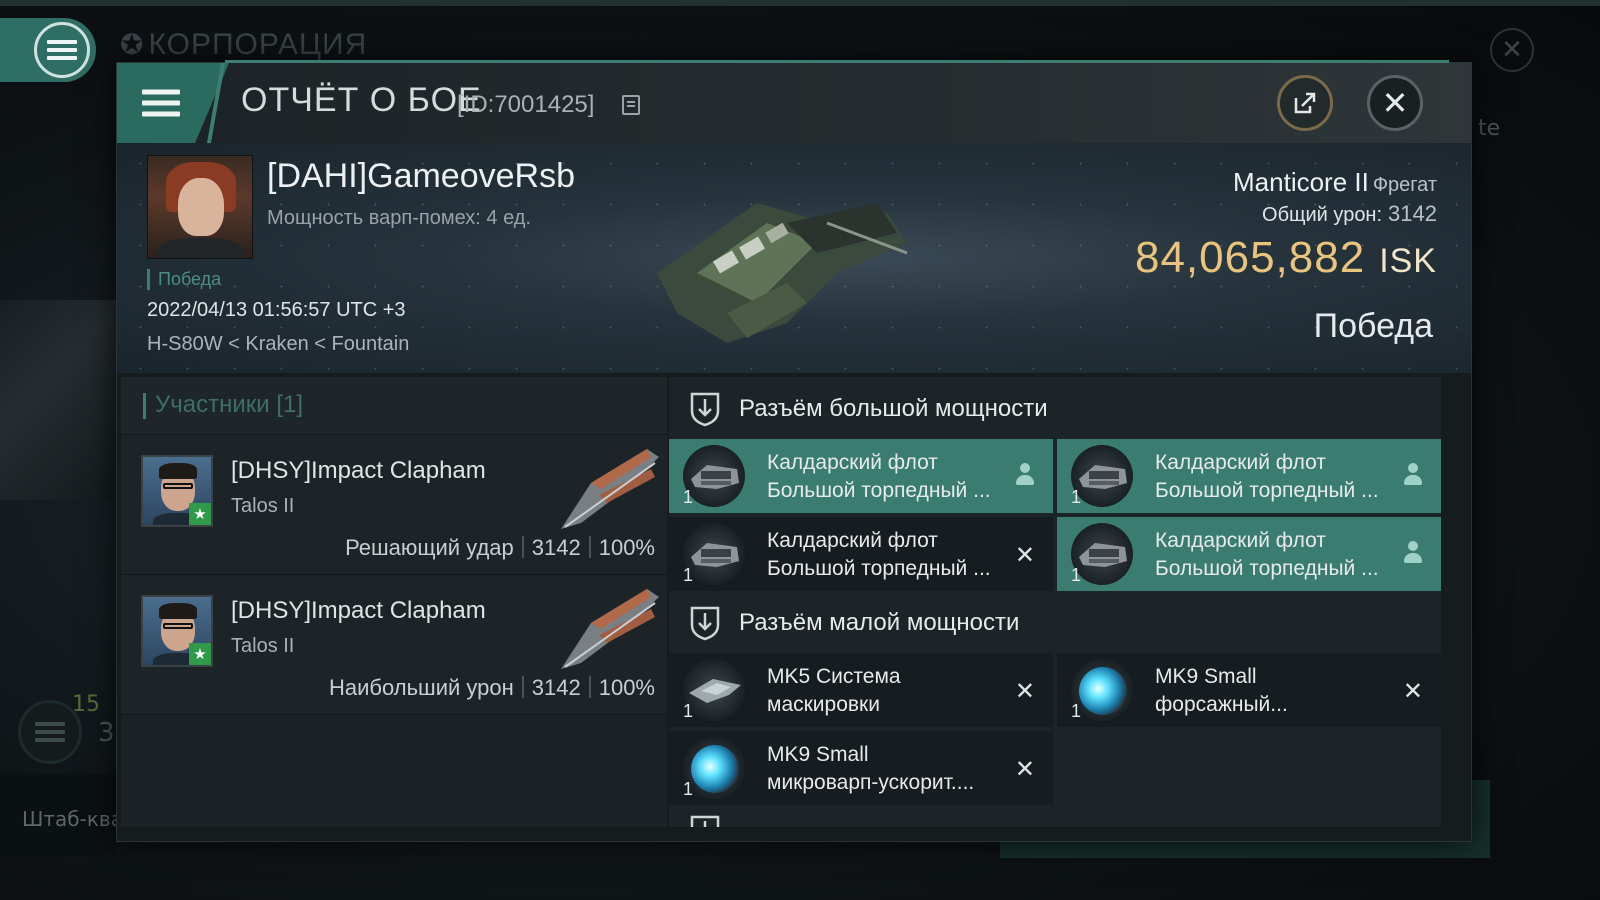 The image size is (1600, 900). I want to click on victim-ship-image, so click(777, 258).